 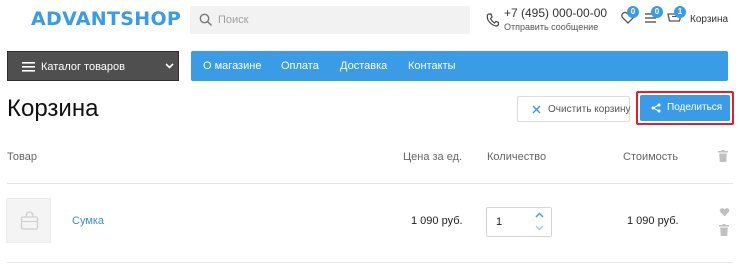 I want to click on table-row-divider, so click(x=370, y=262).